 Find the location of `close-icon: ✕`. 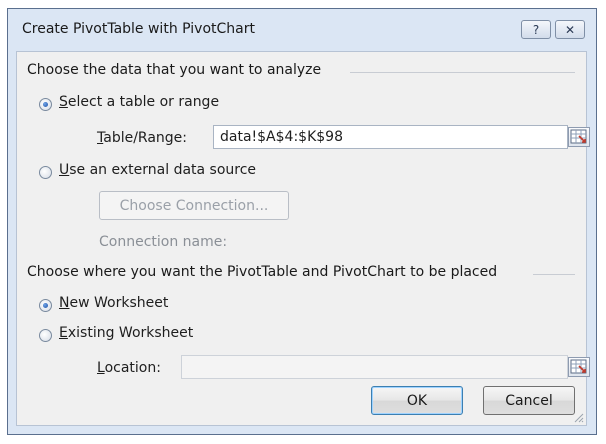

close-icon: ✕ is located at coordinates (570, 29).